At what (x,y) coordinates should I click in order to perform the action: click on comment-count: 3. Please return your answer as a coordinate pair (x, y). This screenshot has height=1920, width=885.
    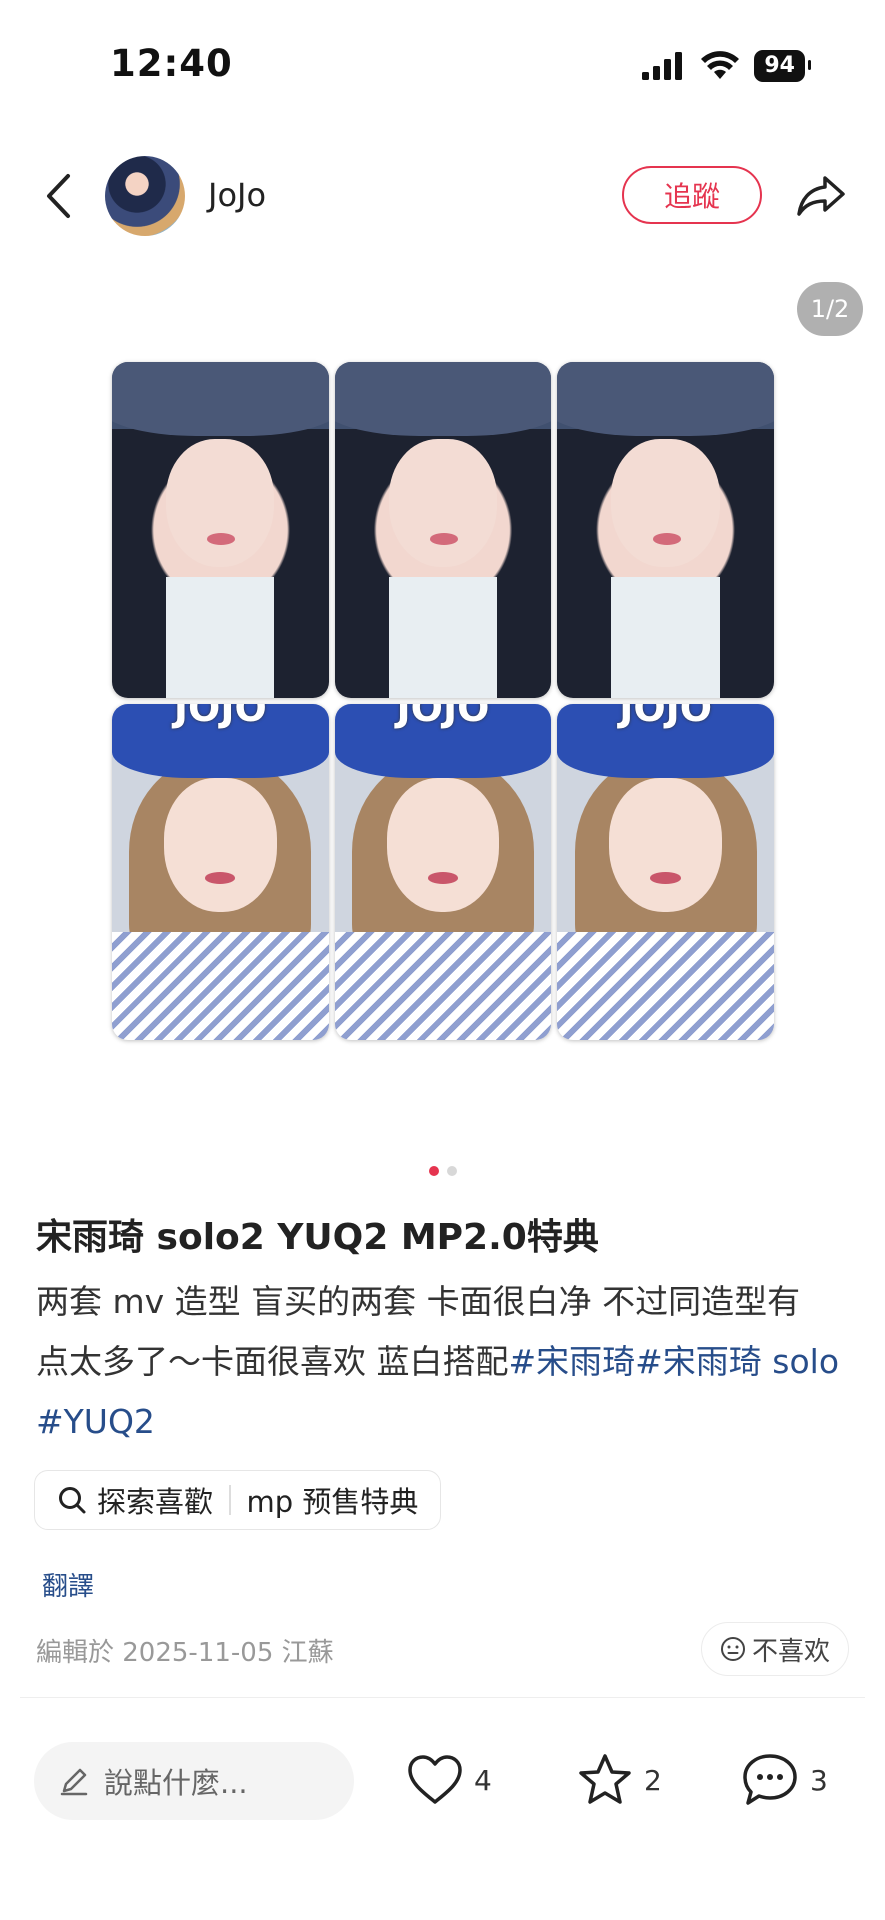
    Looking at the image, I should click on (819, 1780).